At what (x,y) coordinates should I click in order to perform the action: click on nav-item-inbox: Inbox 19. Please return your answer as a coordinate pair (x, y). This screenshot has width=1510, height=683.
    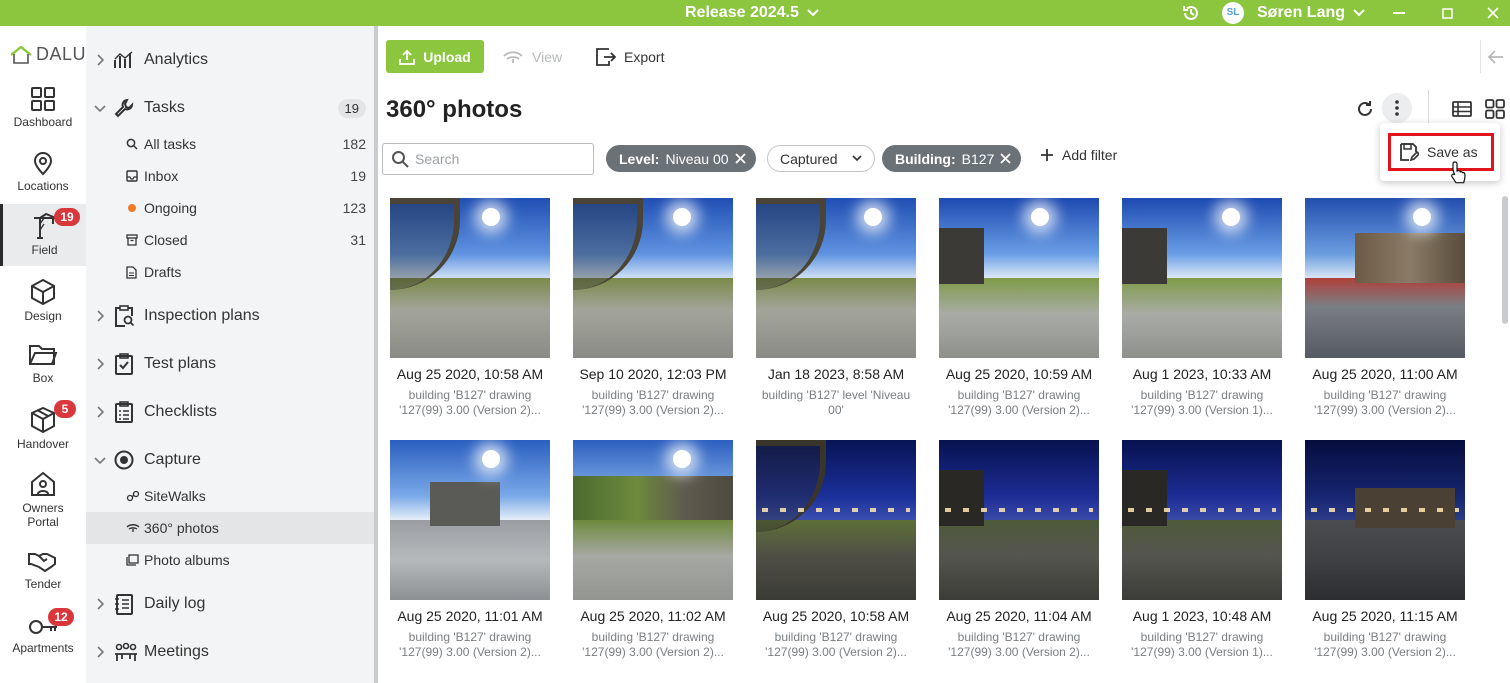
    Looking at the image, I should click on (230, 176).